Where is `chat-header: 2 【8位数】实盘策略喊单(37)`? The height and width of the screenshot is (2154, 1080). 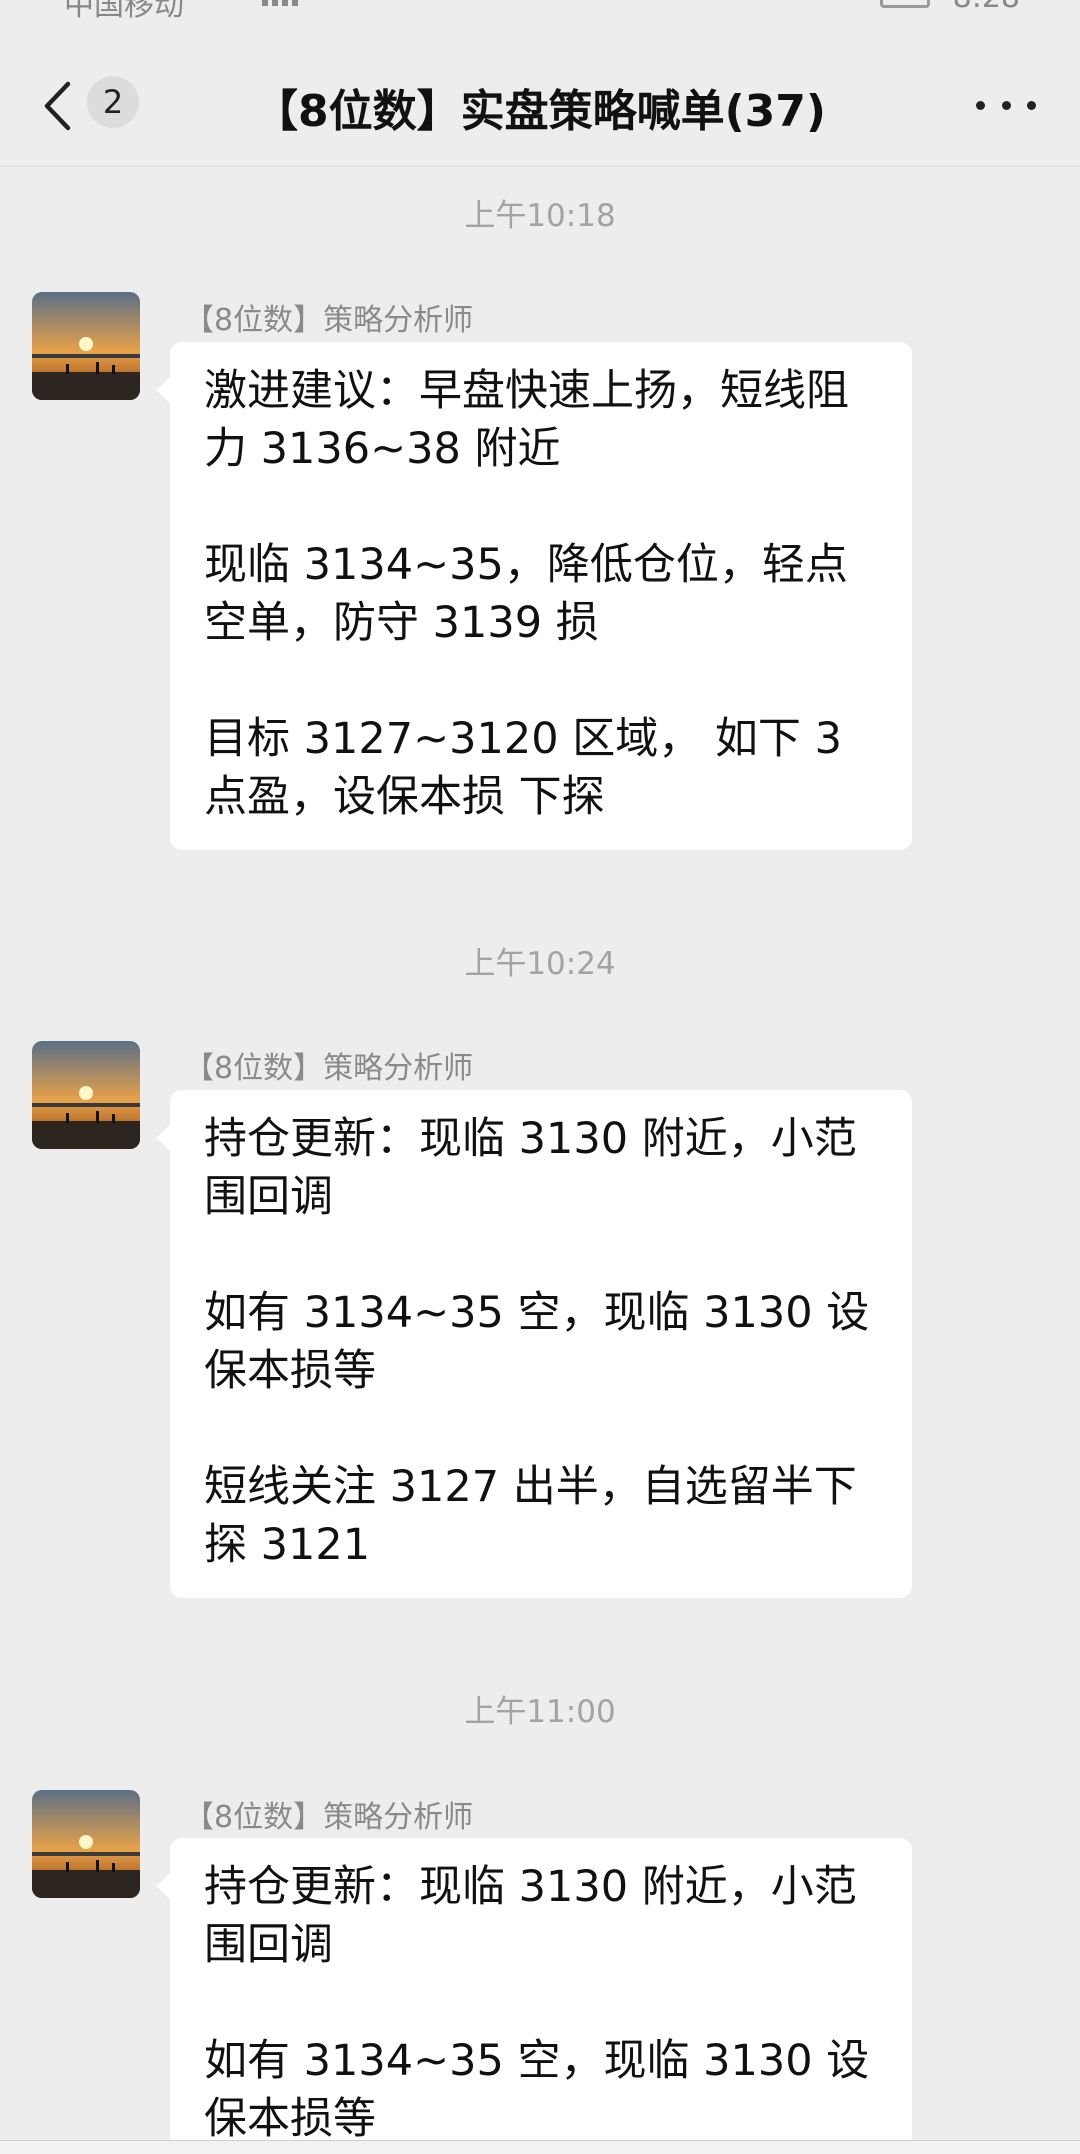 chat-header: 2 【8位数】实盘策略喊单(37) is located at coordinates (540, 100).